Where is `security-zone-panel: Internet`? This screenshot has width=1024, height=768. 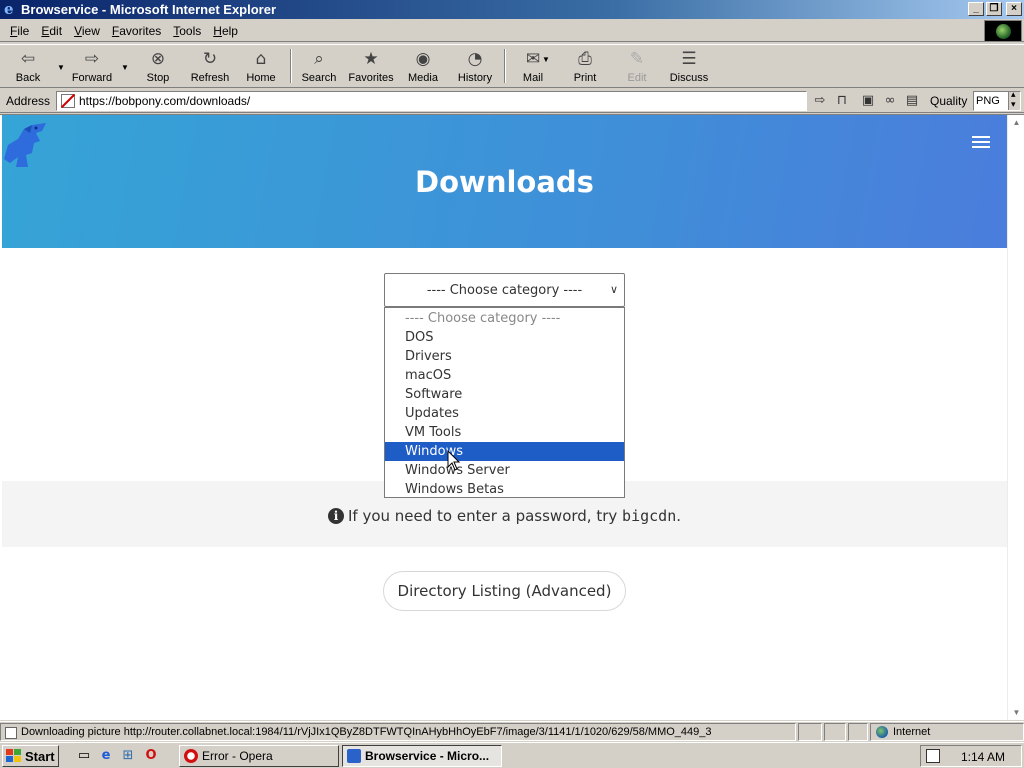 security-zone-panel: Internet is located at coordinates (947, 732).